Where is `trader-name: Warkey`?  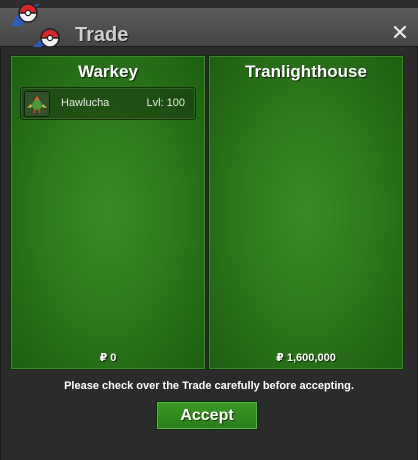
trader-name: Warkey is located at coordinates (108, 71).